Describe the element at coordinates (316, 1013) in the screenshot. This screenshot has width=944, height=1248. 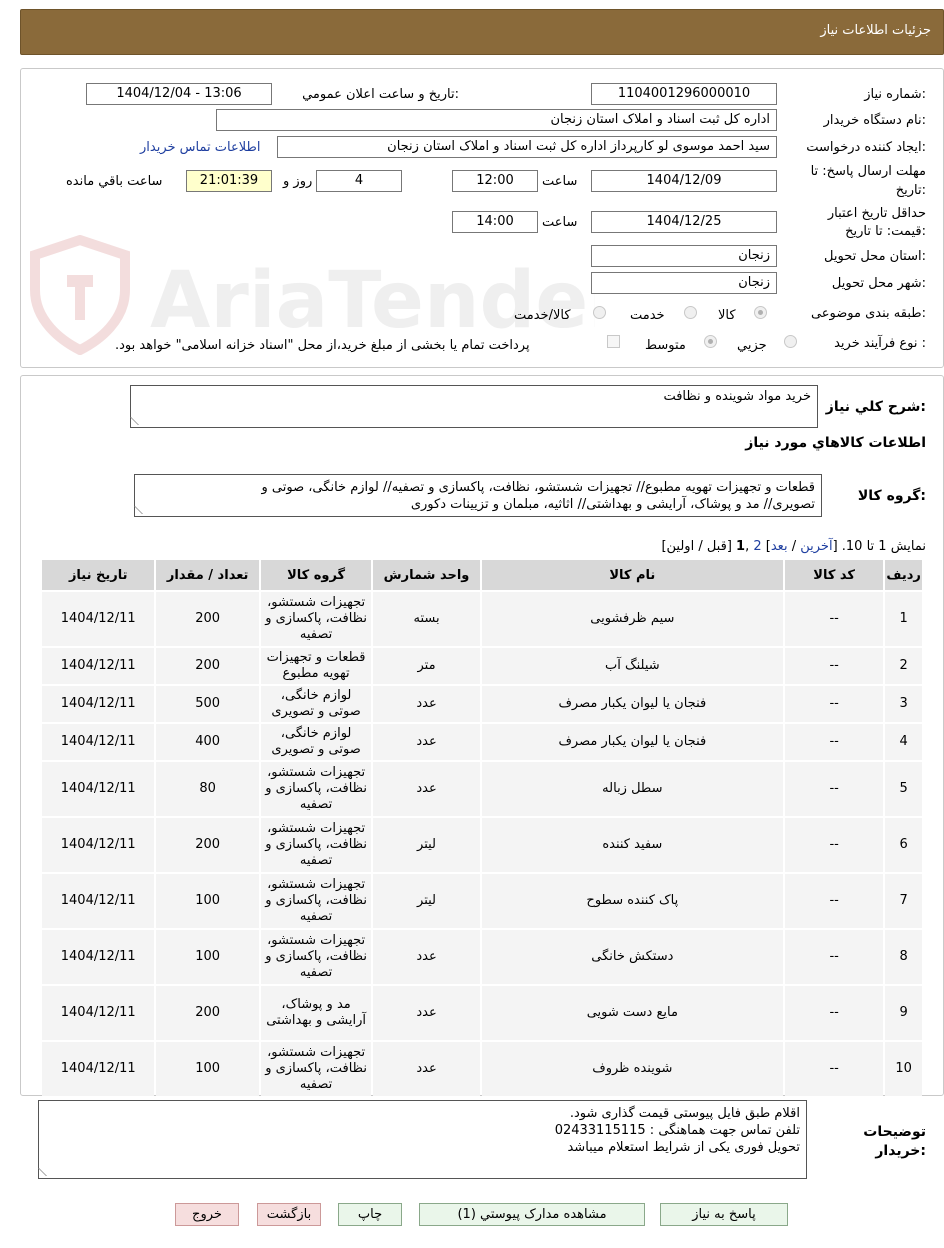
I see `cell-item-group: مد و پوشاک، آرایشی و بهداشتی` at that location.